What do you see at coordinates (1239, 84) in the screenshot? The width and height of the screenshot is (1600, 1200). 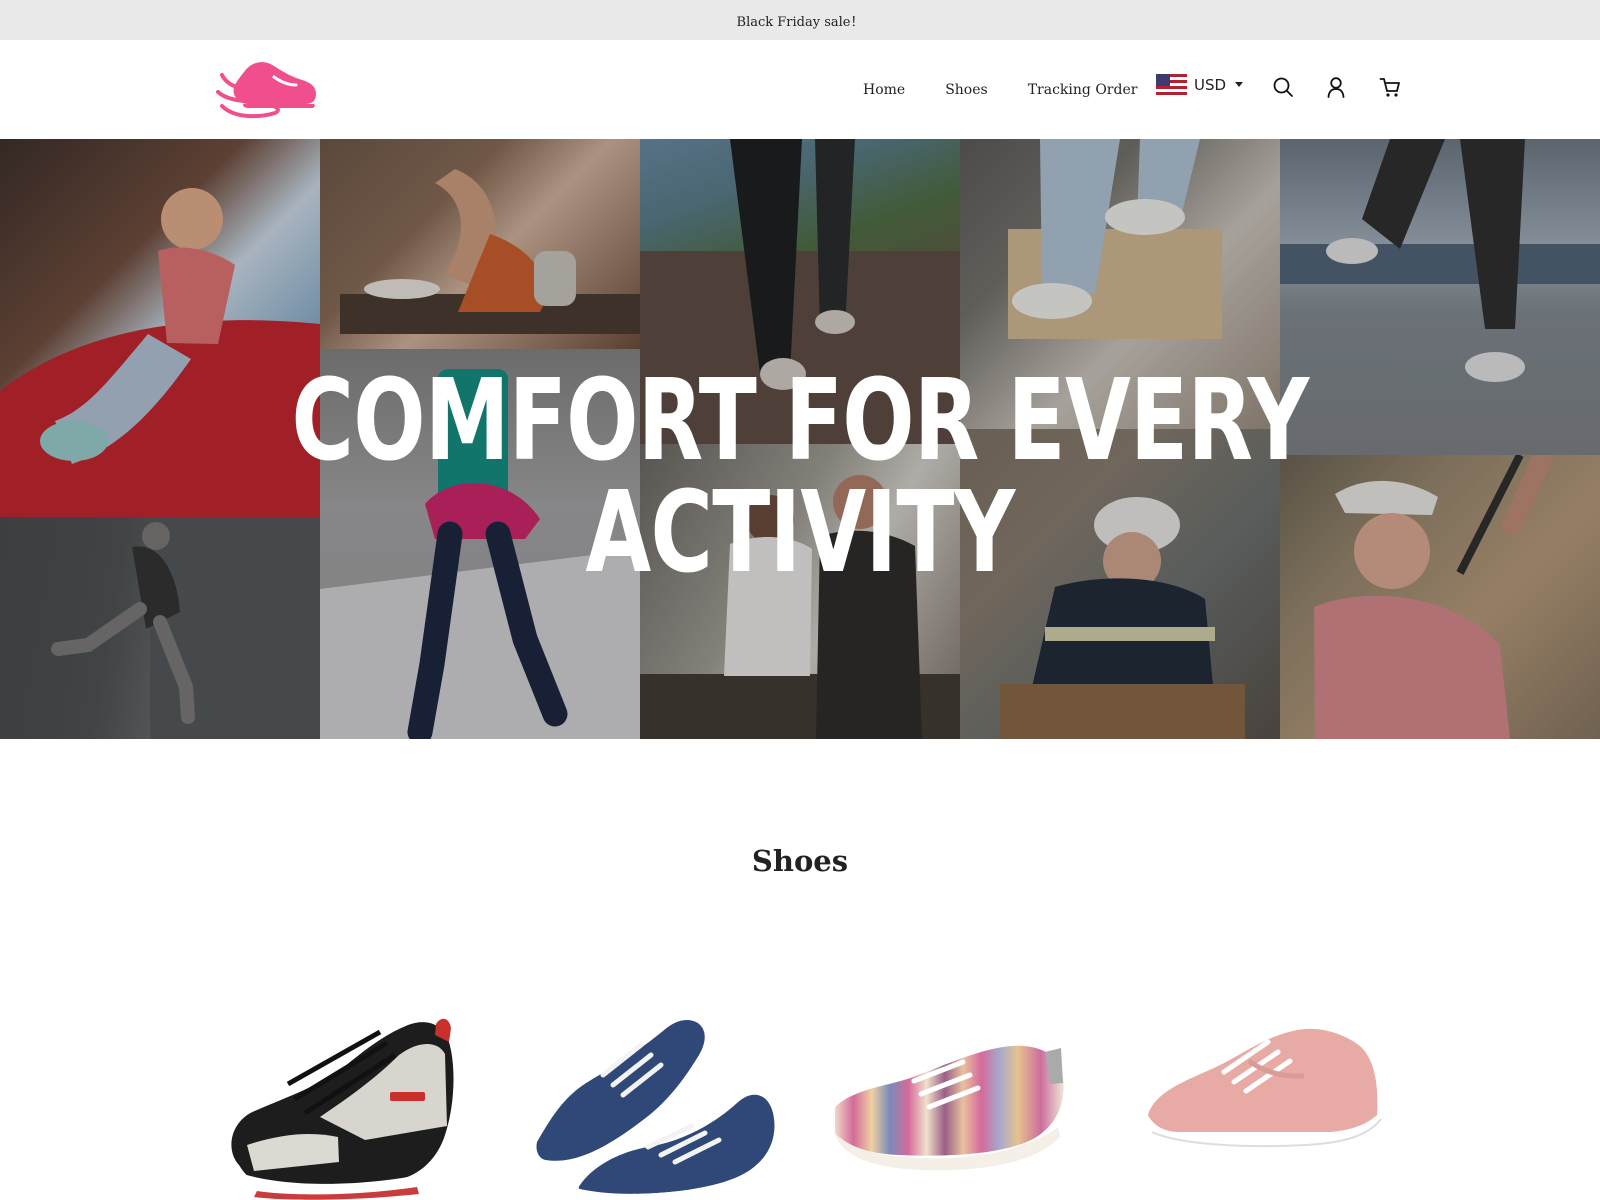 I see `caret-down-icon` at bounding box center [1239, 84].